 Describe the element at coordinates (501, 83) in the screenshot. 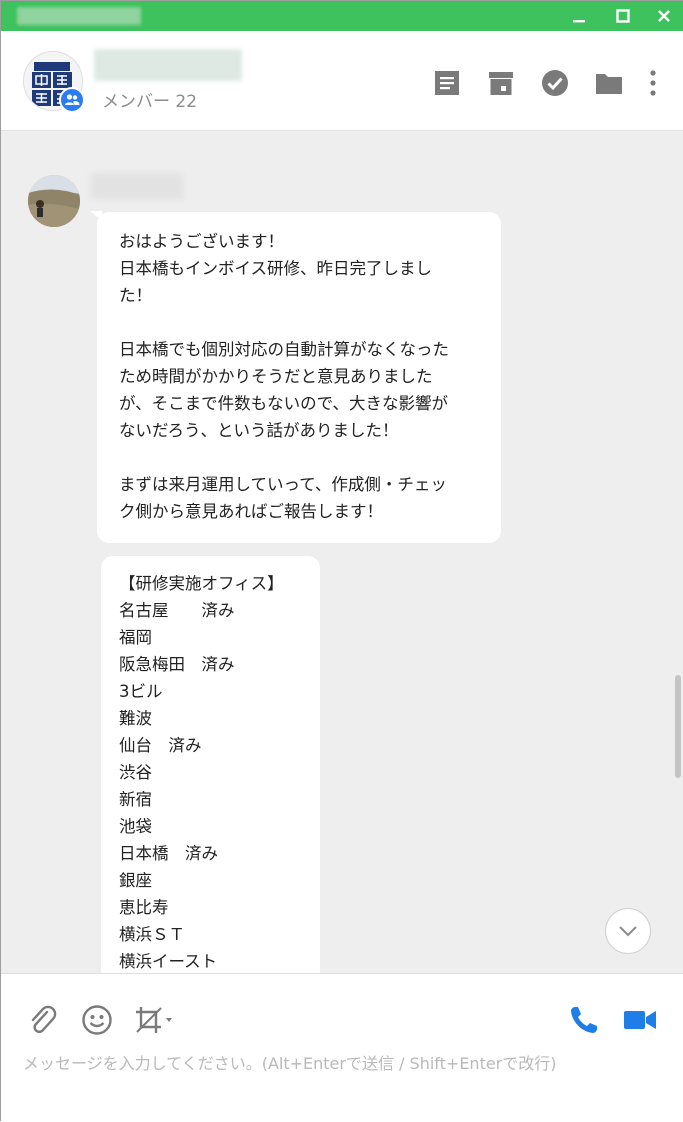

I see `archive-icon` at that location.